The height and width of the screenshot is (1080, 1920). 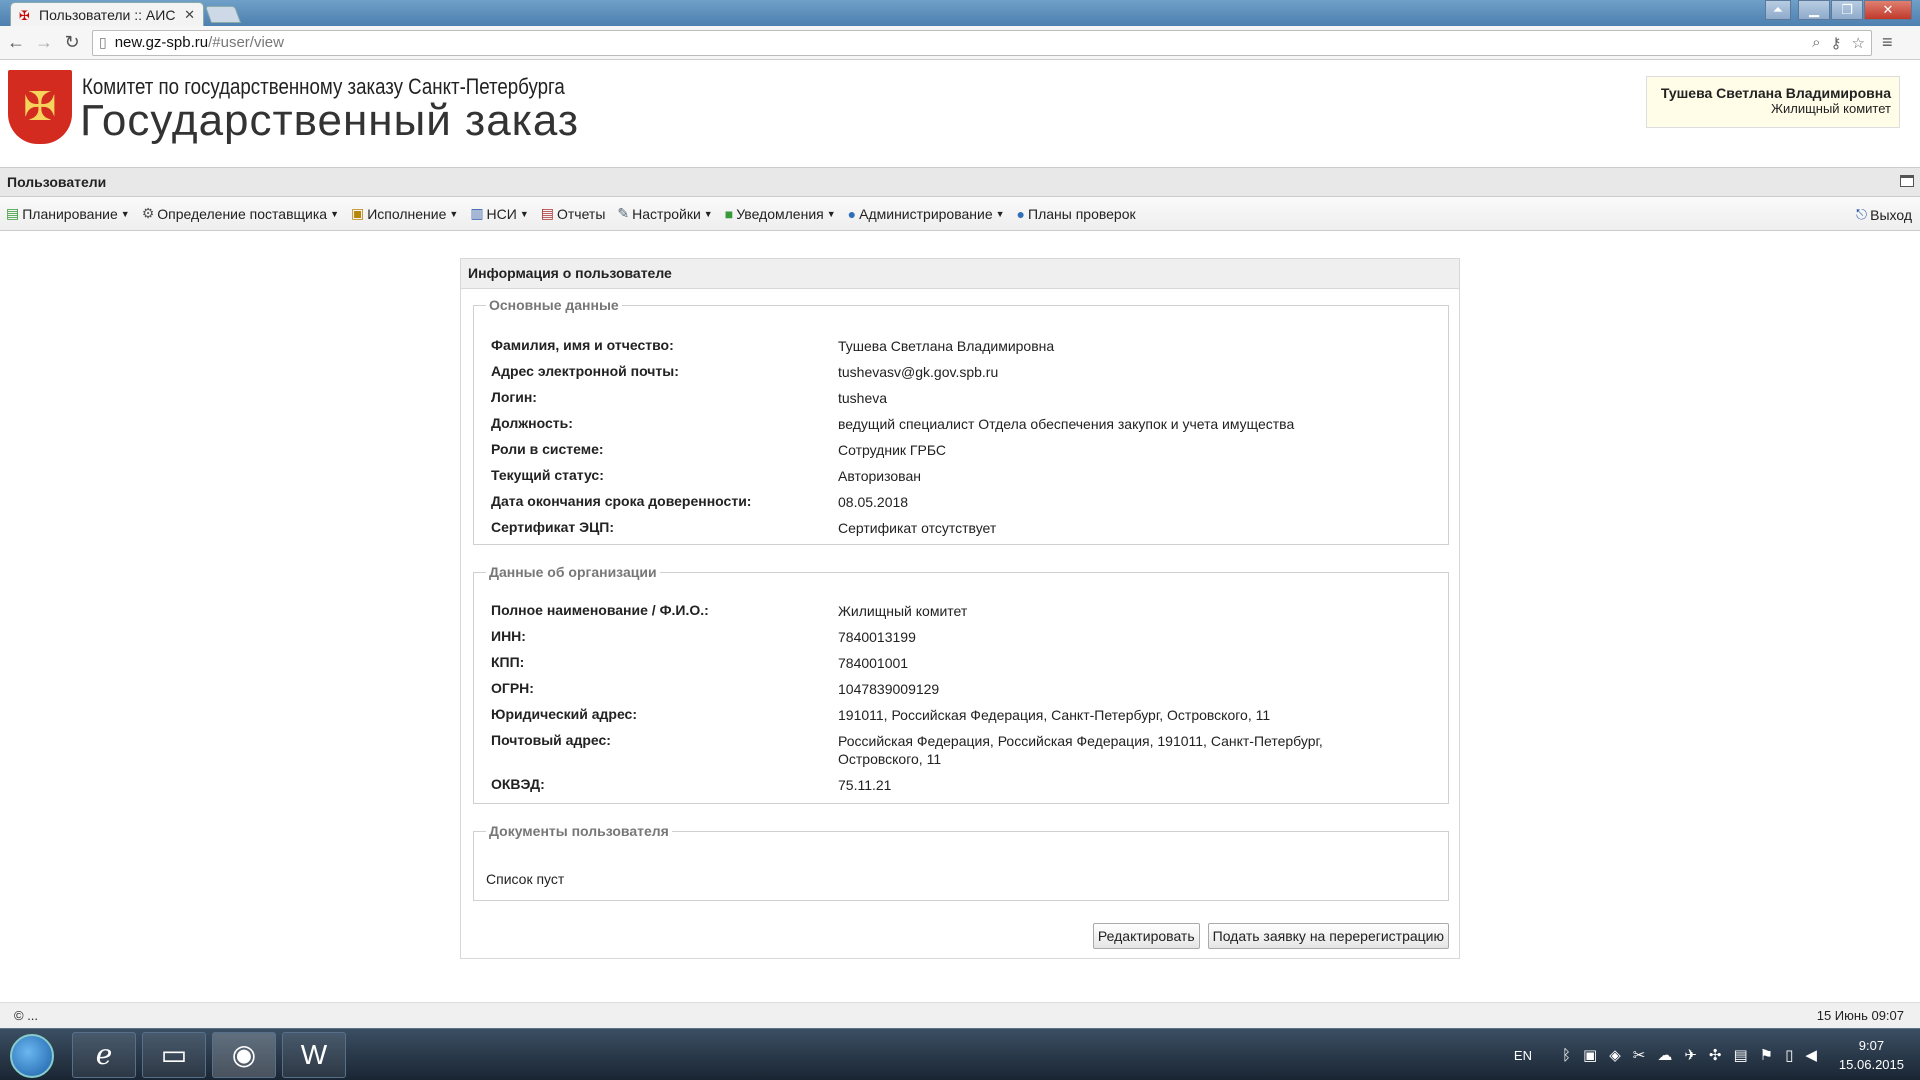 What do you see at coordinates (57, 182) in the screenshot?
I see `module-title: Пользователи` at bounding box center [57, 182].